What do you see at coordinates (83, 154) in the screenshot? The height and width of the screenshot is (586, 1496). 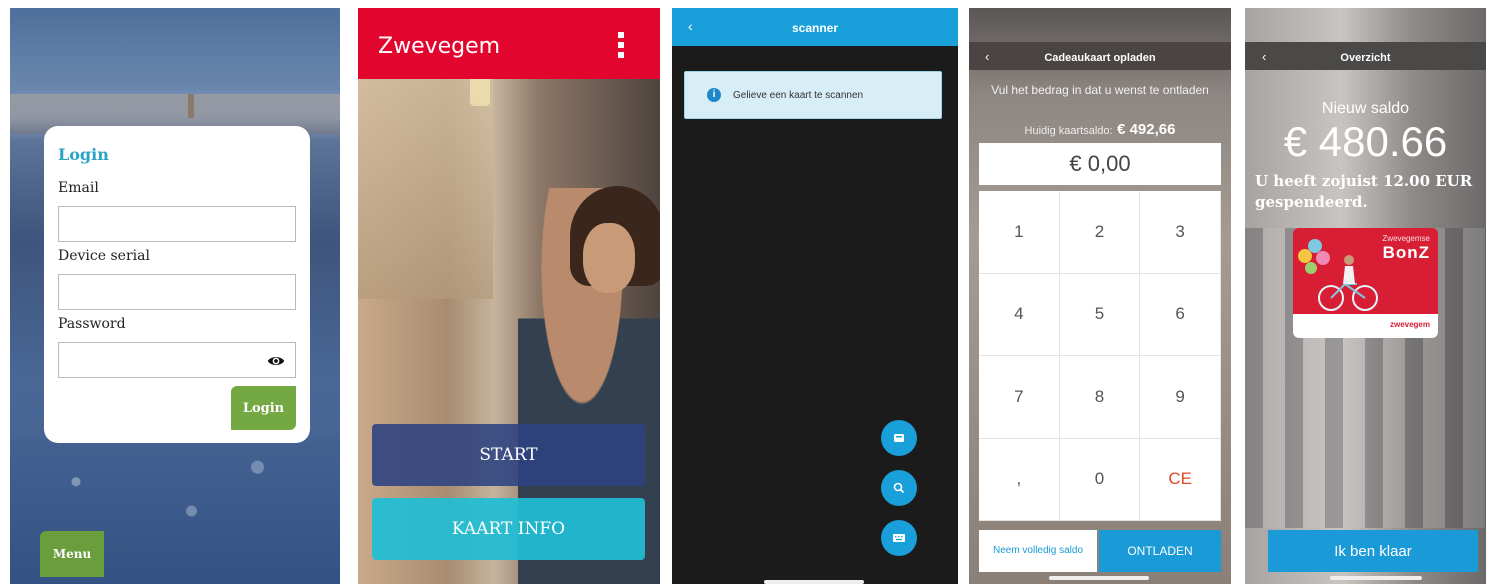 I see `login-title: Login` at bounding box center [83, 154].